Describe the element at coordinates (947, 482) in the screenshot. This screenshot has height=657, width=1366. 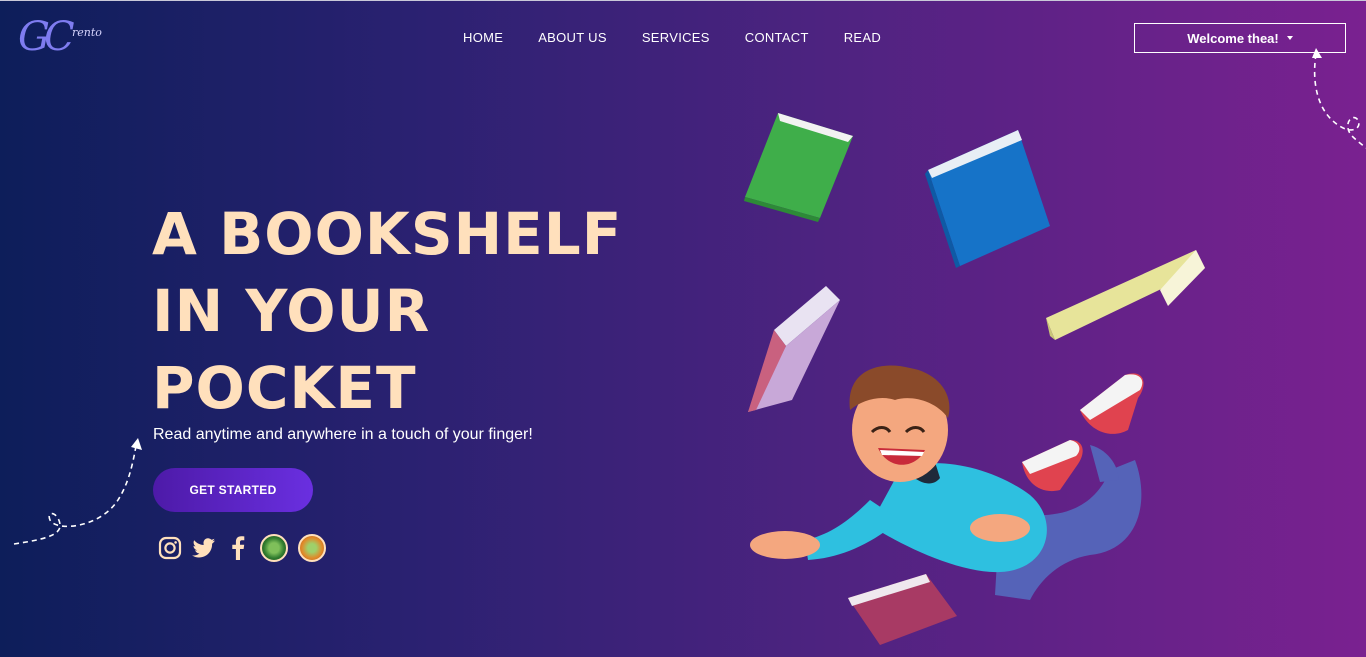
I see `flying-boy-character` at that location.